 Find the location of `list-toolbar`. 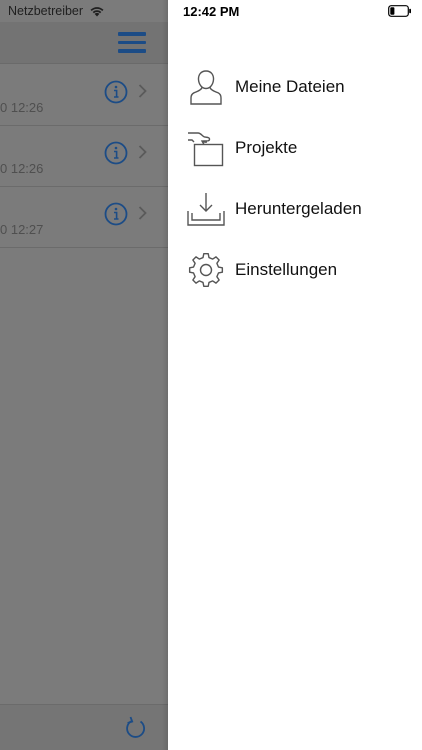

list-toolbar is located at coordinates (84, 727).